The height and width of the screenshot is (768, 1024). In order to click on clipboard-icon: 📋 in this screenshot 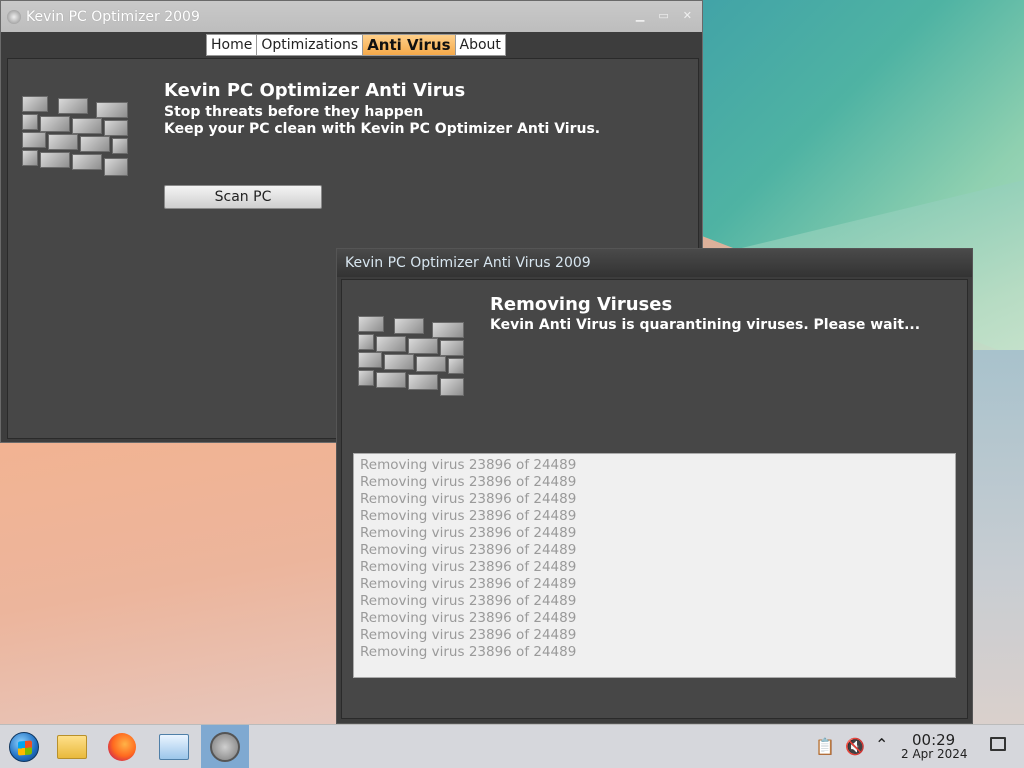, I will do `click(825, 746)`.